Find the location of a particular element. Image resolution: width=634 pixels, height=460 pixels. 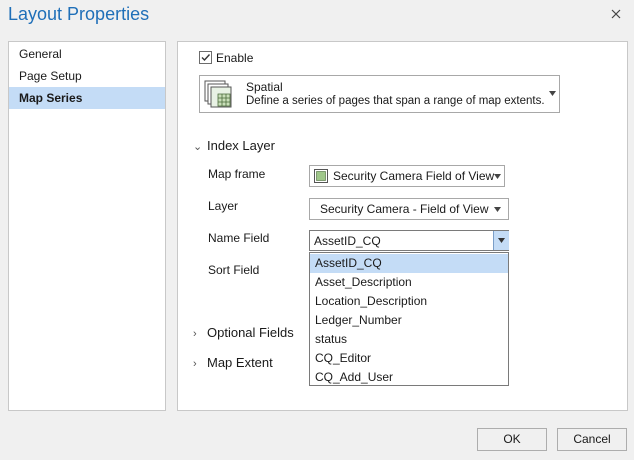

checkmark-icon is located at coordinates (206, 58).